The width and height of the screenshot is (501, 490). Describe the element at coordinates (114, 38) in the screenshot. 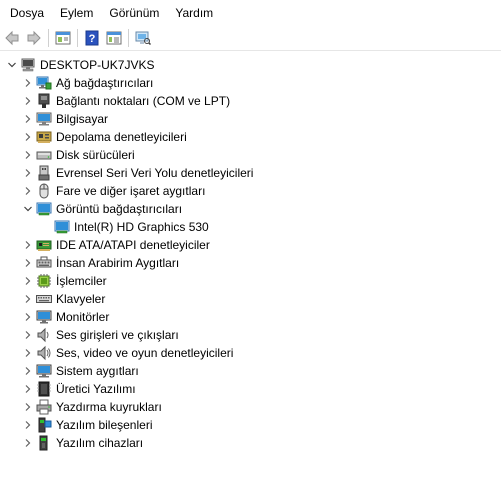

I see `properties-icon` at that location.